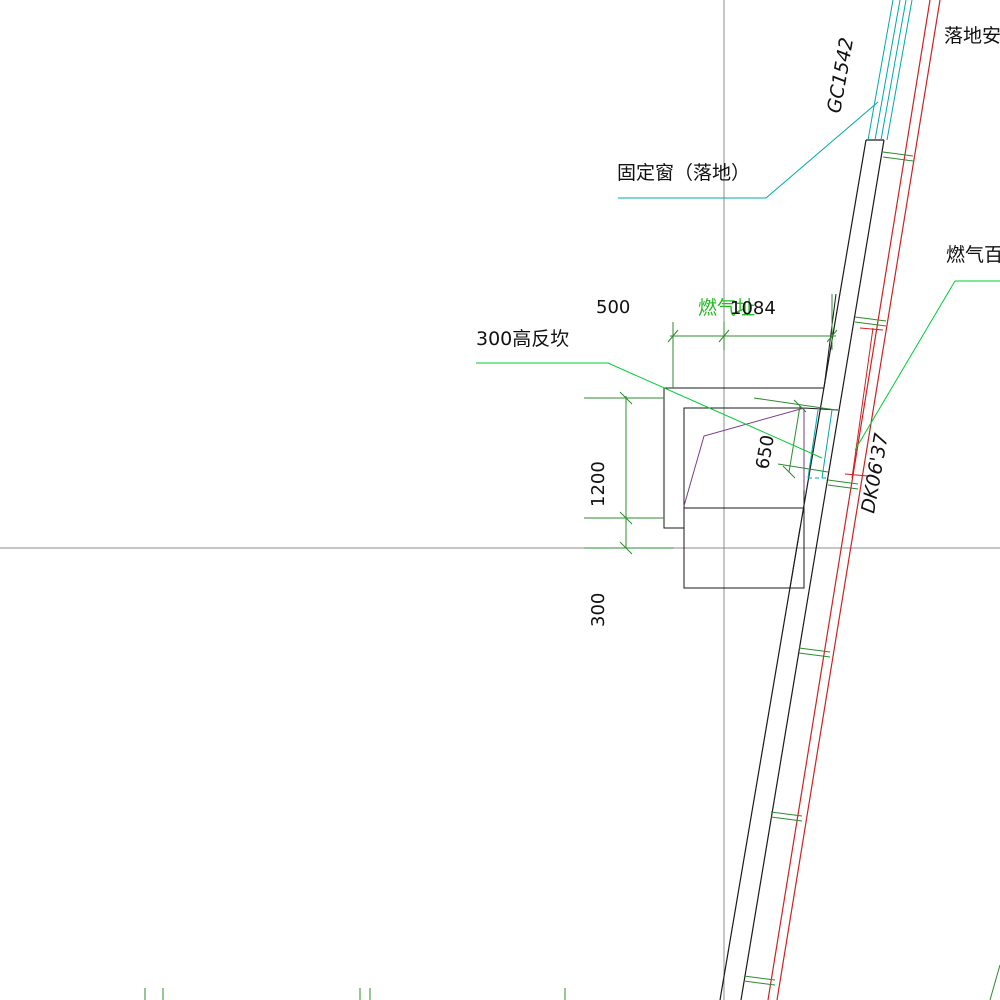 This screenshot has width=1000, height=1000. What do you see at coordinates (795, 558) in the screenshot?
I see `lower-slant` at bounding box center [795, 558].